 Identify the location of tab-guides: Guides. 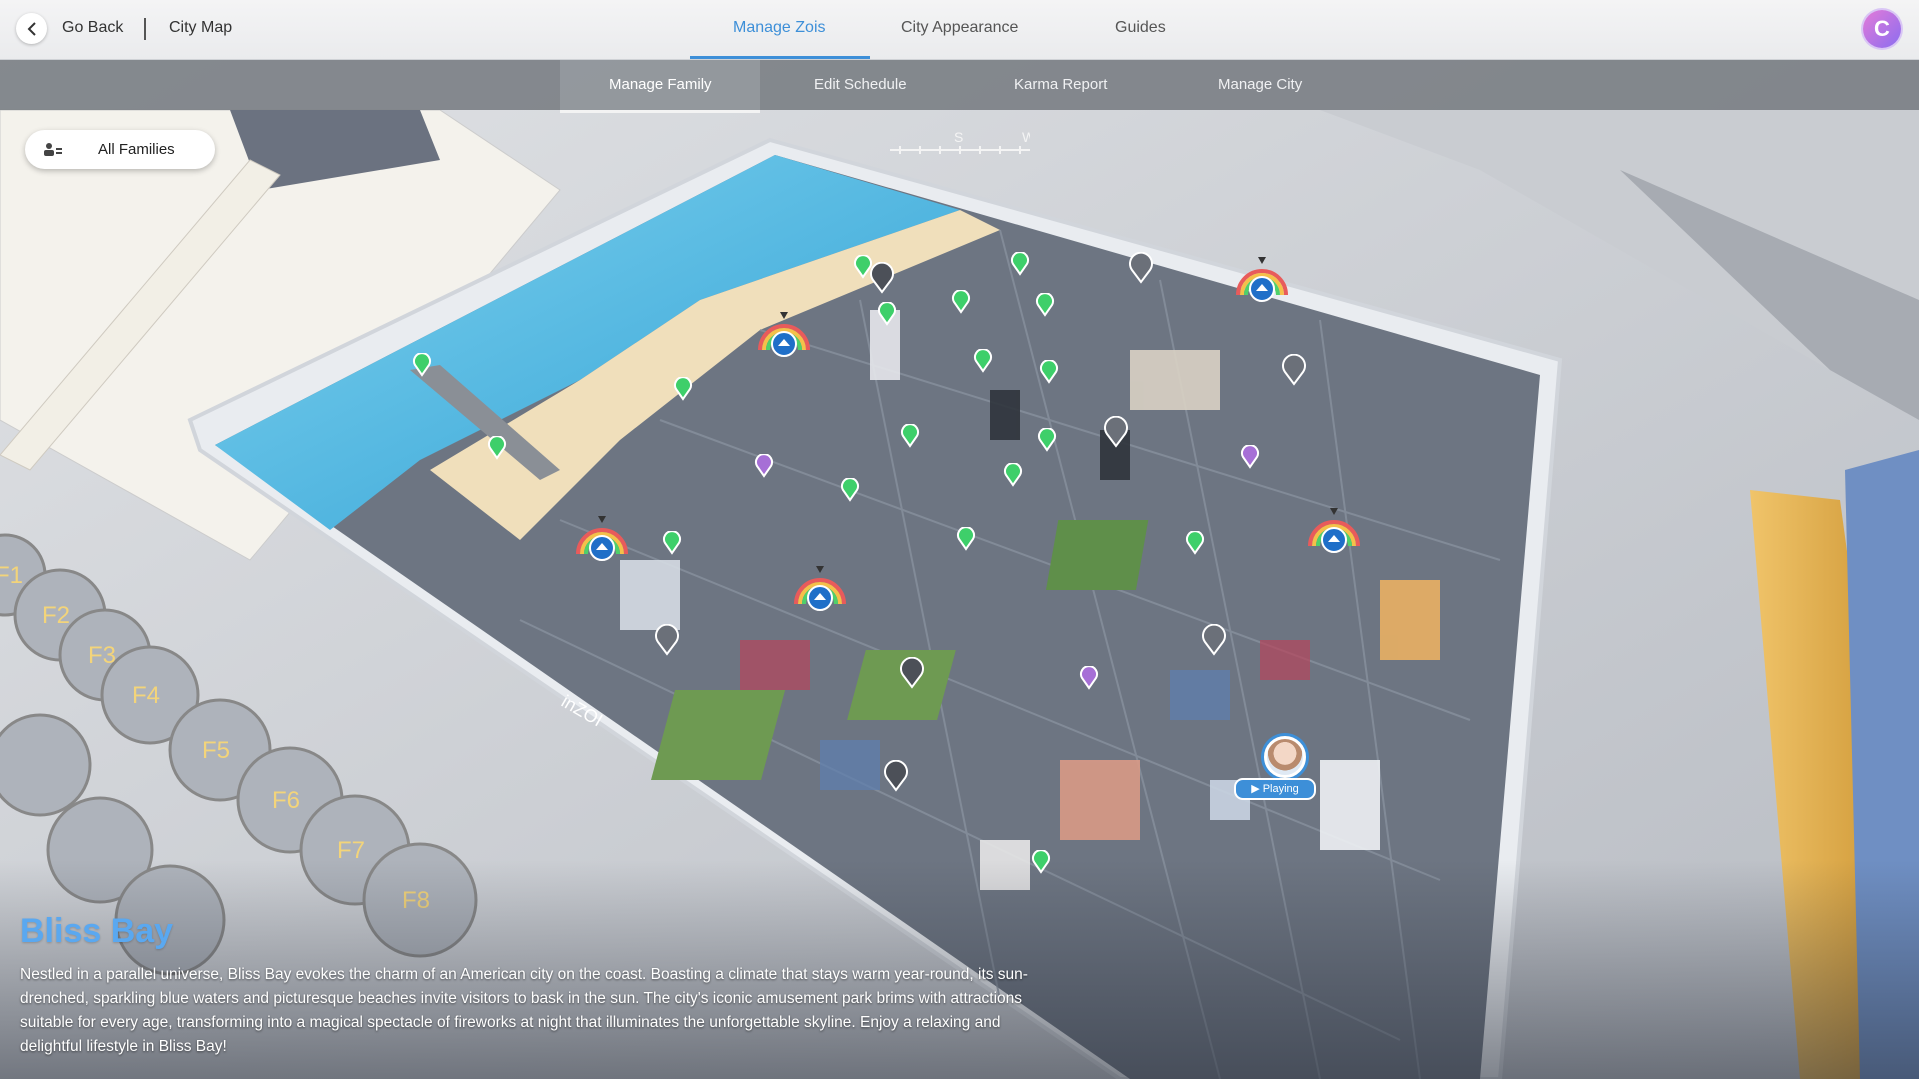
(1140, 28).